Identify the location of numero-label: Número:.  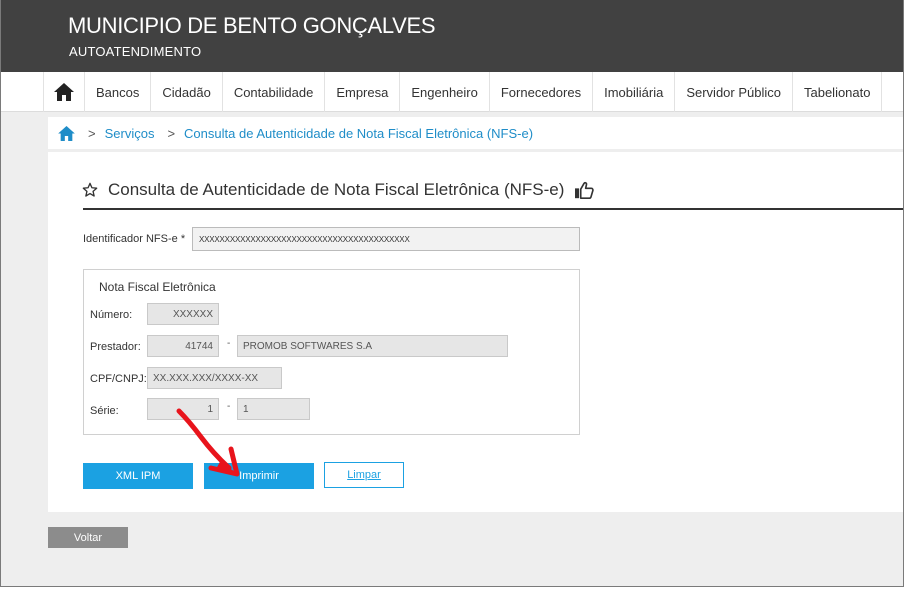
(111, 315).